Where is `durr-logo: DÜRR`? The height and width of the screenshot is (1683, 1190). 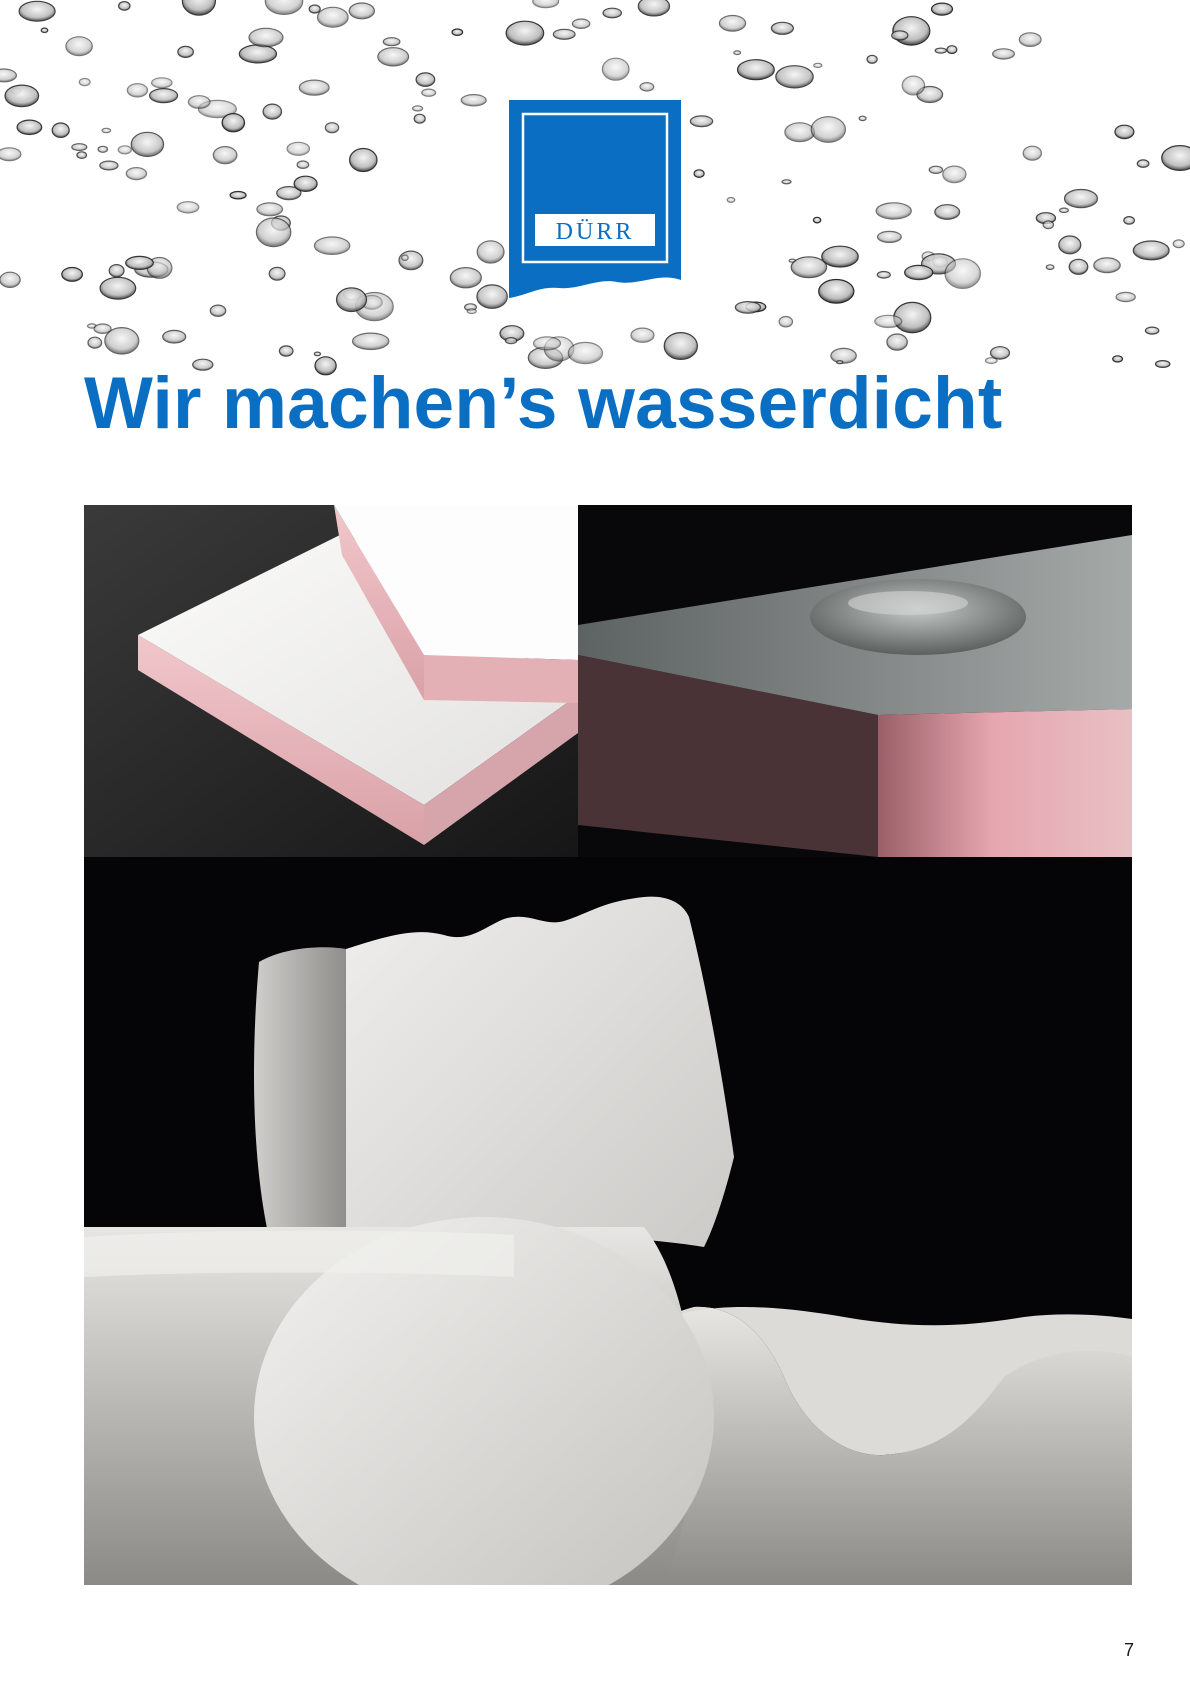
durr-logo: DÜRR is located at coordinates (595, 209).